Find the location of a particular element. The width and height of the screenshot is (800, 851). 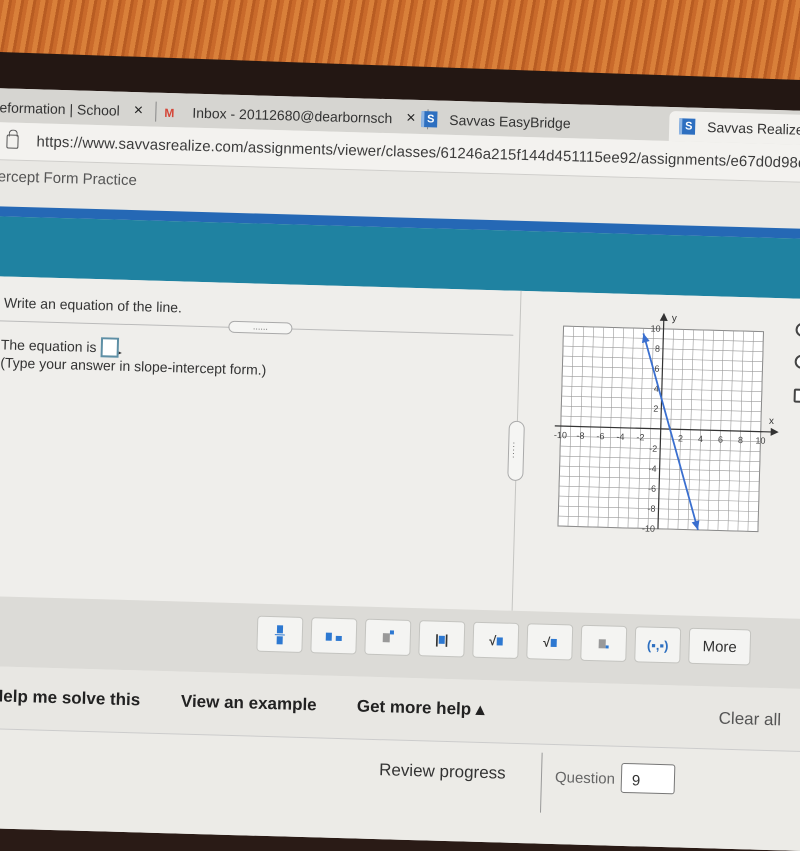

tab-label: eformation | School is located at coordinates (60, 109).